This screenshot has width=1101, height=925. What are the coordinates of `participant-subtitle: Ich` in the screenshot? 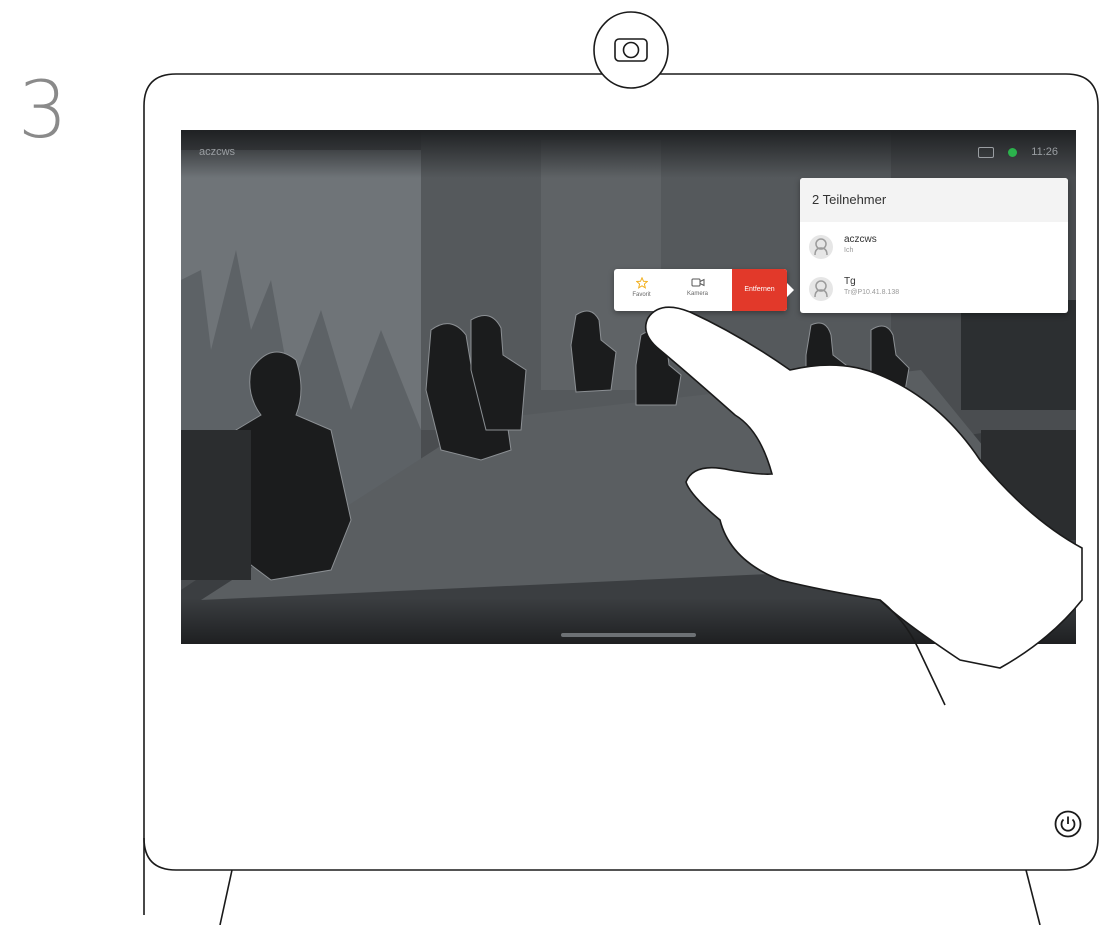 It's located at (849, 250).